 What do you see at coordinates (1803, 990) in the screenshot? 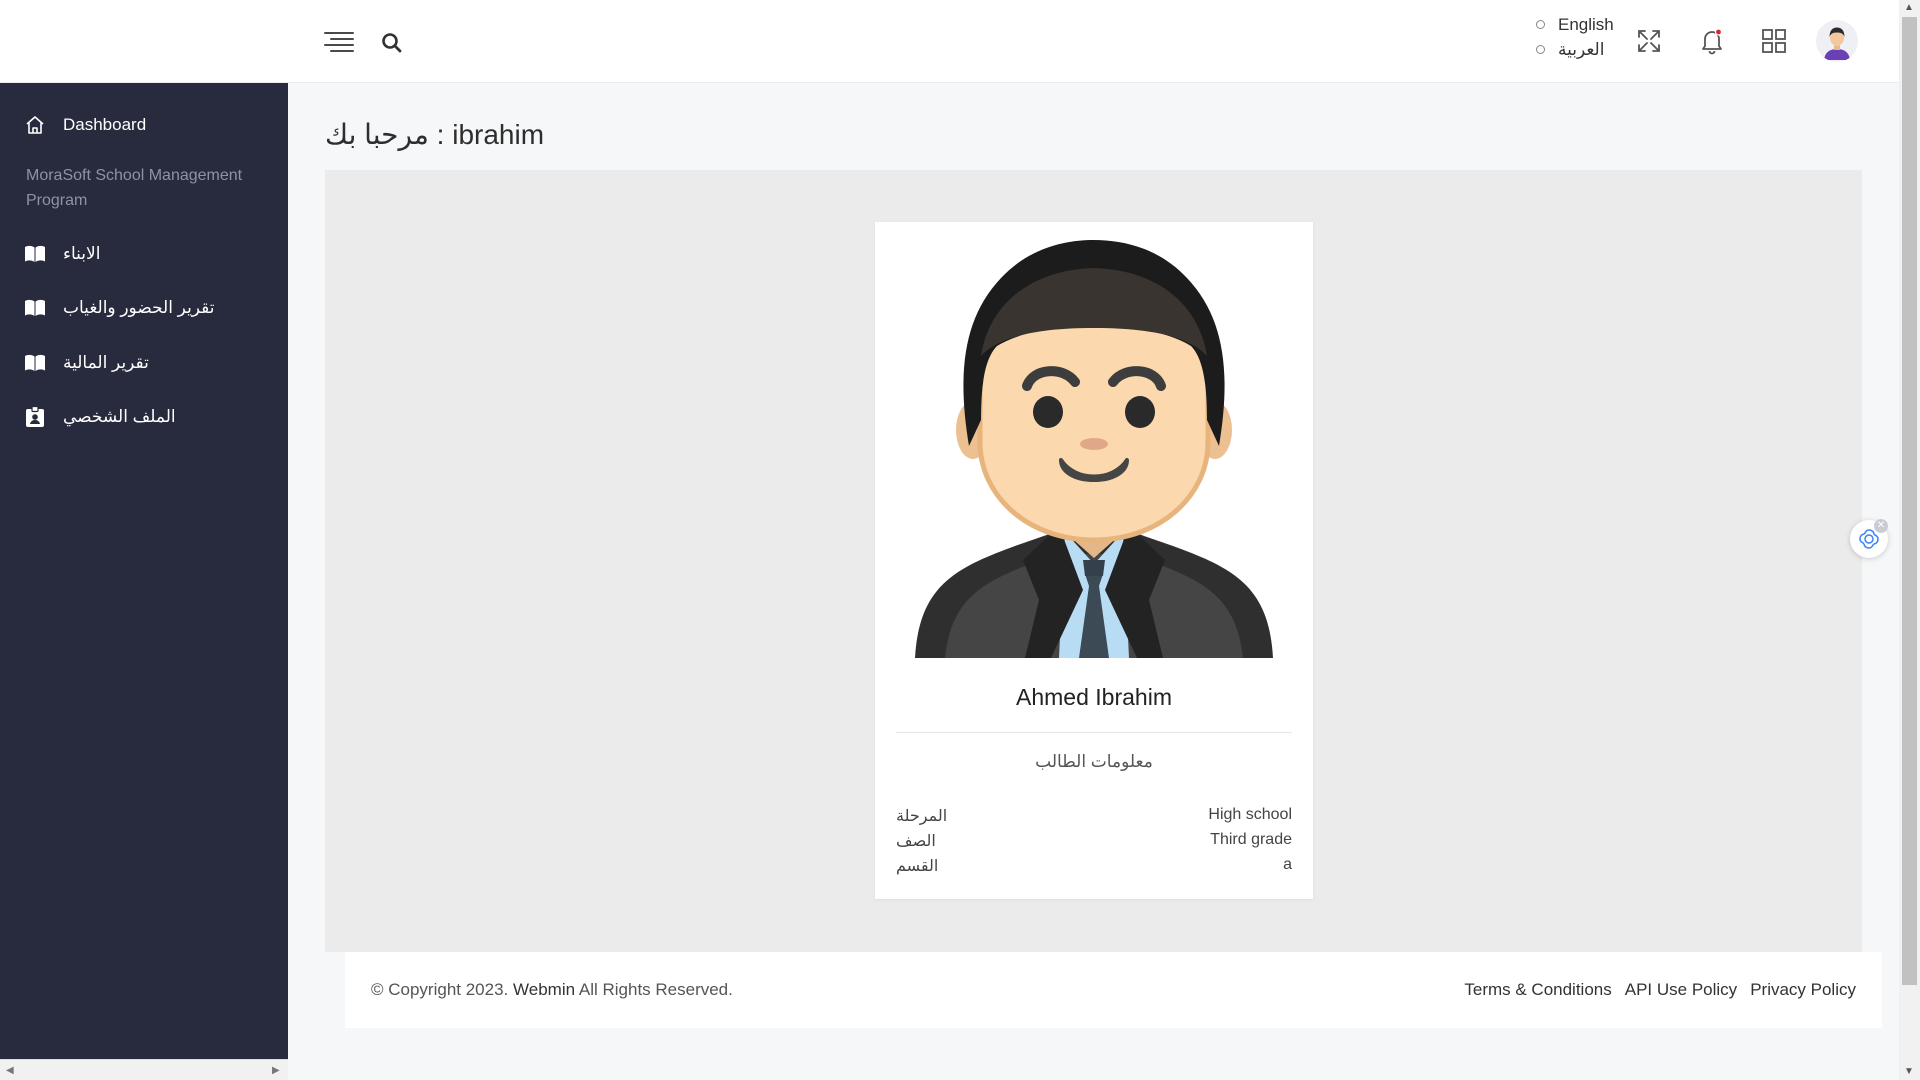
I see `privacy-policy-link: Privacy Policy` at bounding box center [1803, 990].